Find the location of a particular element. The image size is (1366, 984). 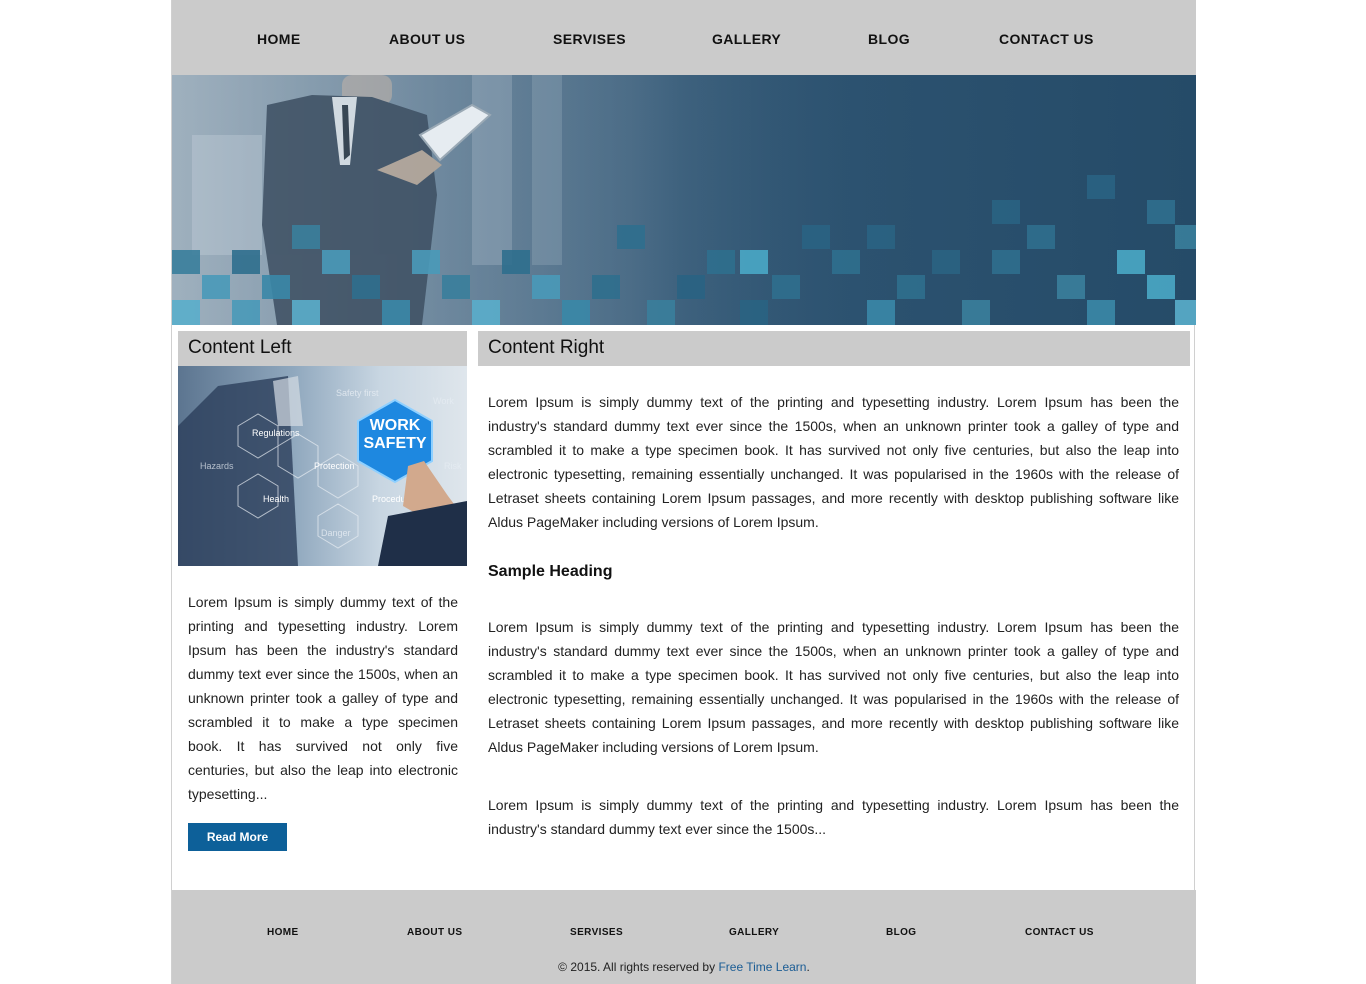

svg-text: Danger is located at coordinates (336, 533).